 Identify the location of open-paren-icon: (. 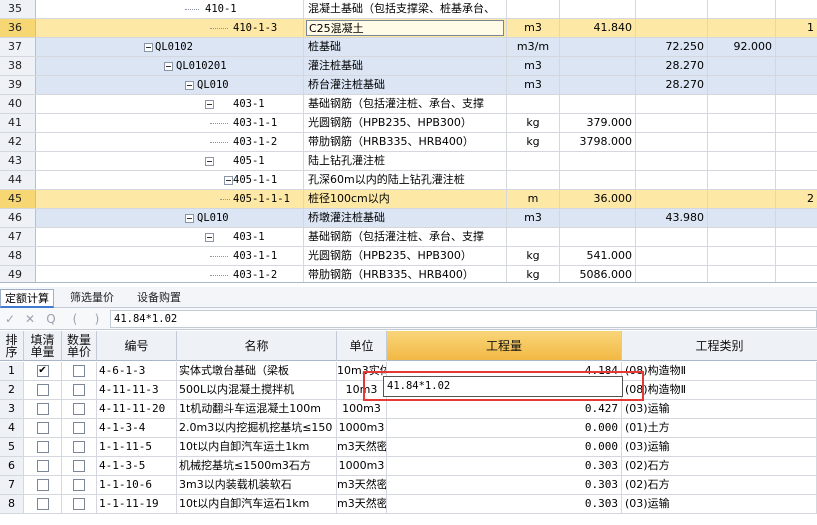
(75, 319).